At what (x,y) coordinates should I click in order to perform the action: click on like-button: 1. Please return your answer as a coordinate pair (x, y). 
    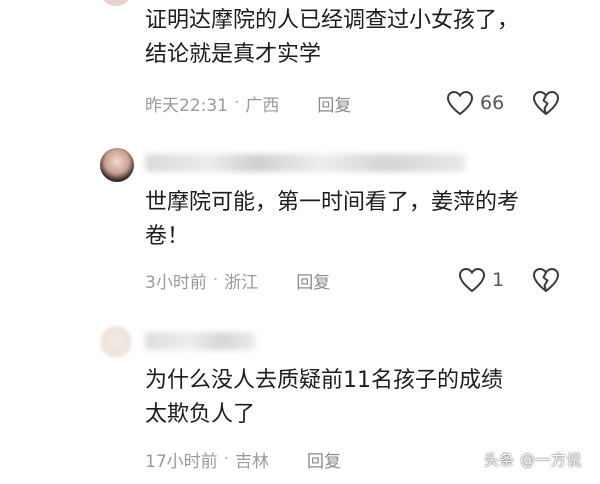
    Looking at the image, I should click on (484, 280).